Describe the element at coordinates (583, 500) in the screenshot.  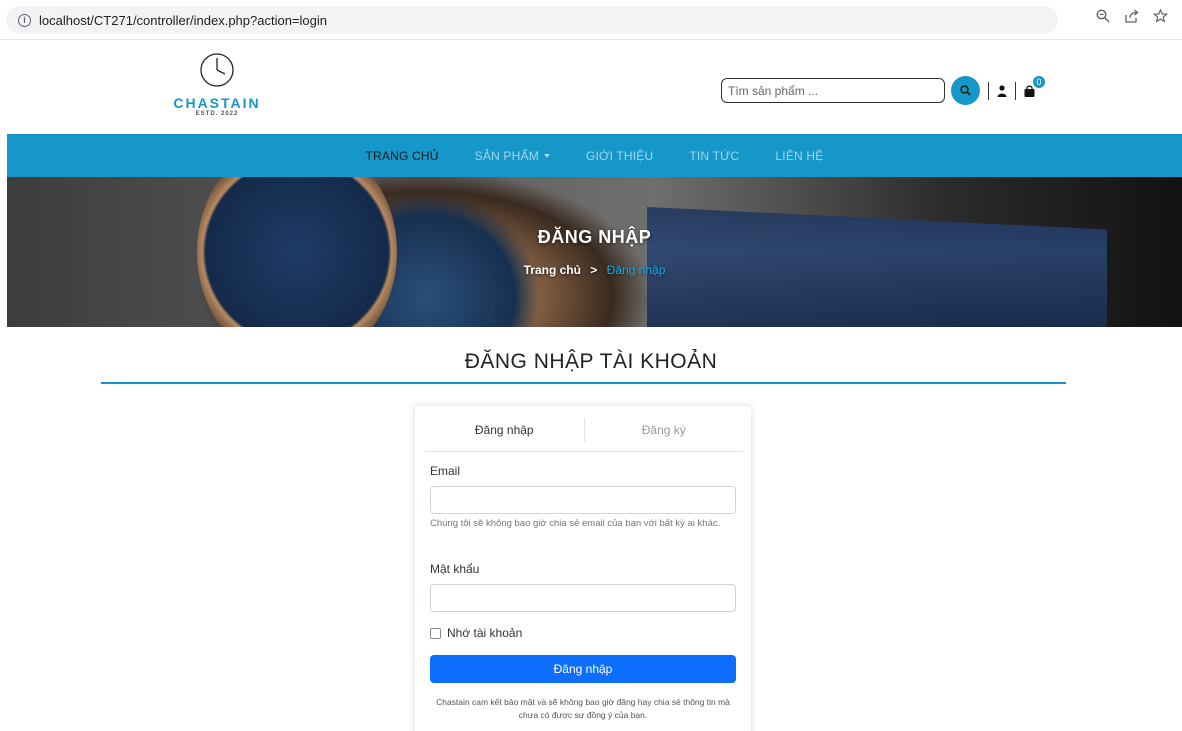
I see `email-field` at that location.